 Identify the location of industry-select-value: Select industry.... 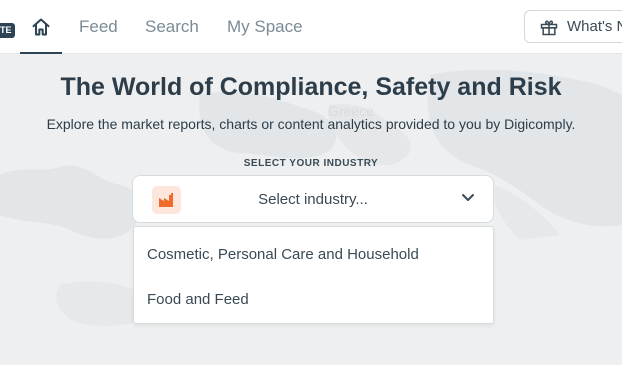
(313, 199).